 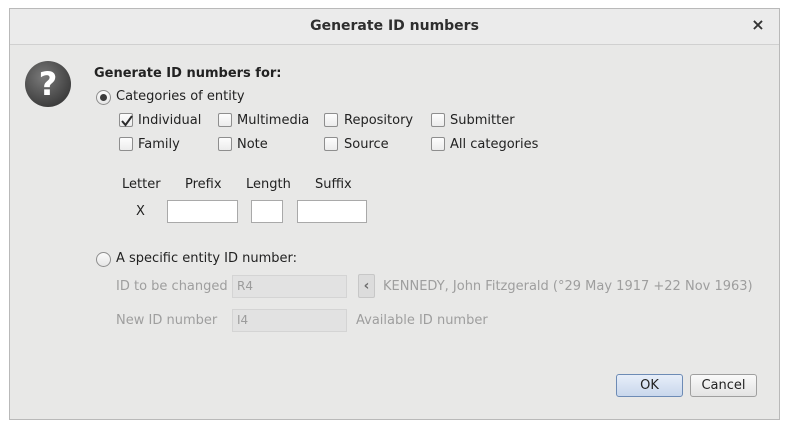 What do you see at coordinates (268, 184) in the screenshot?
I see `length-column-label: Length` at bounding box center [268, 184].